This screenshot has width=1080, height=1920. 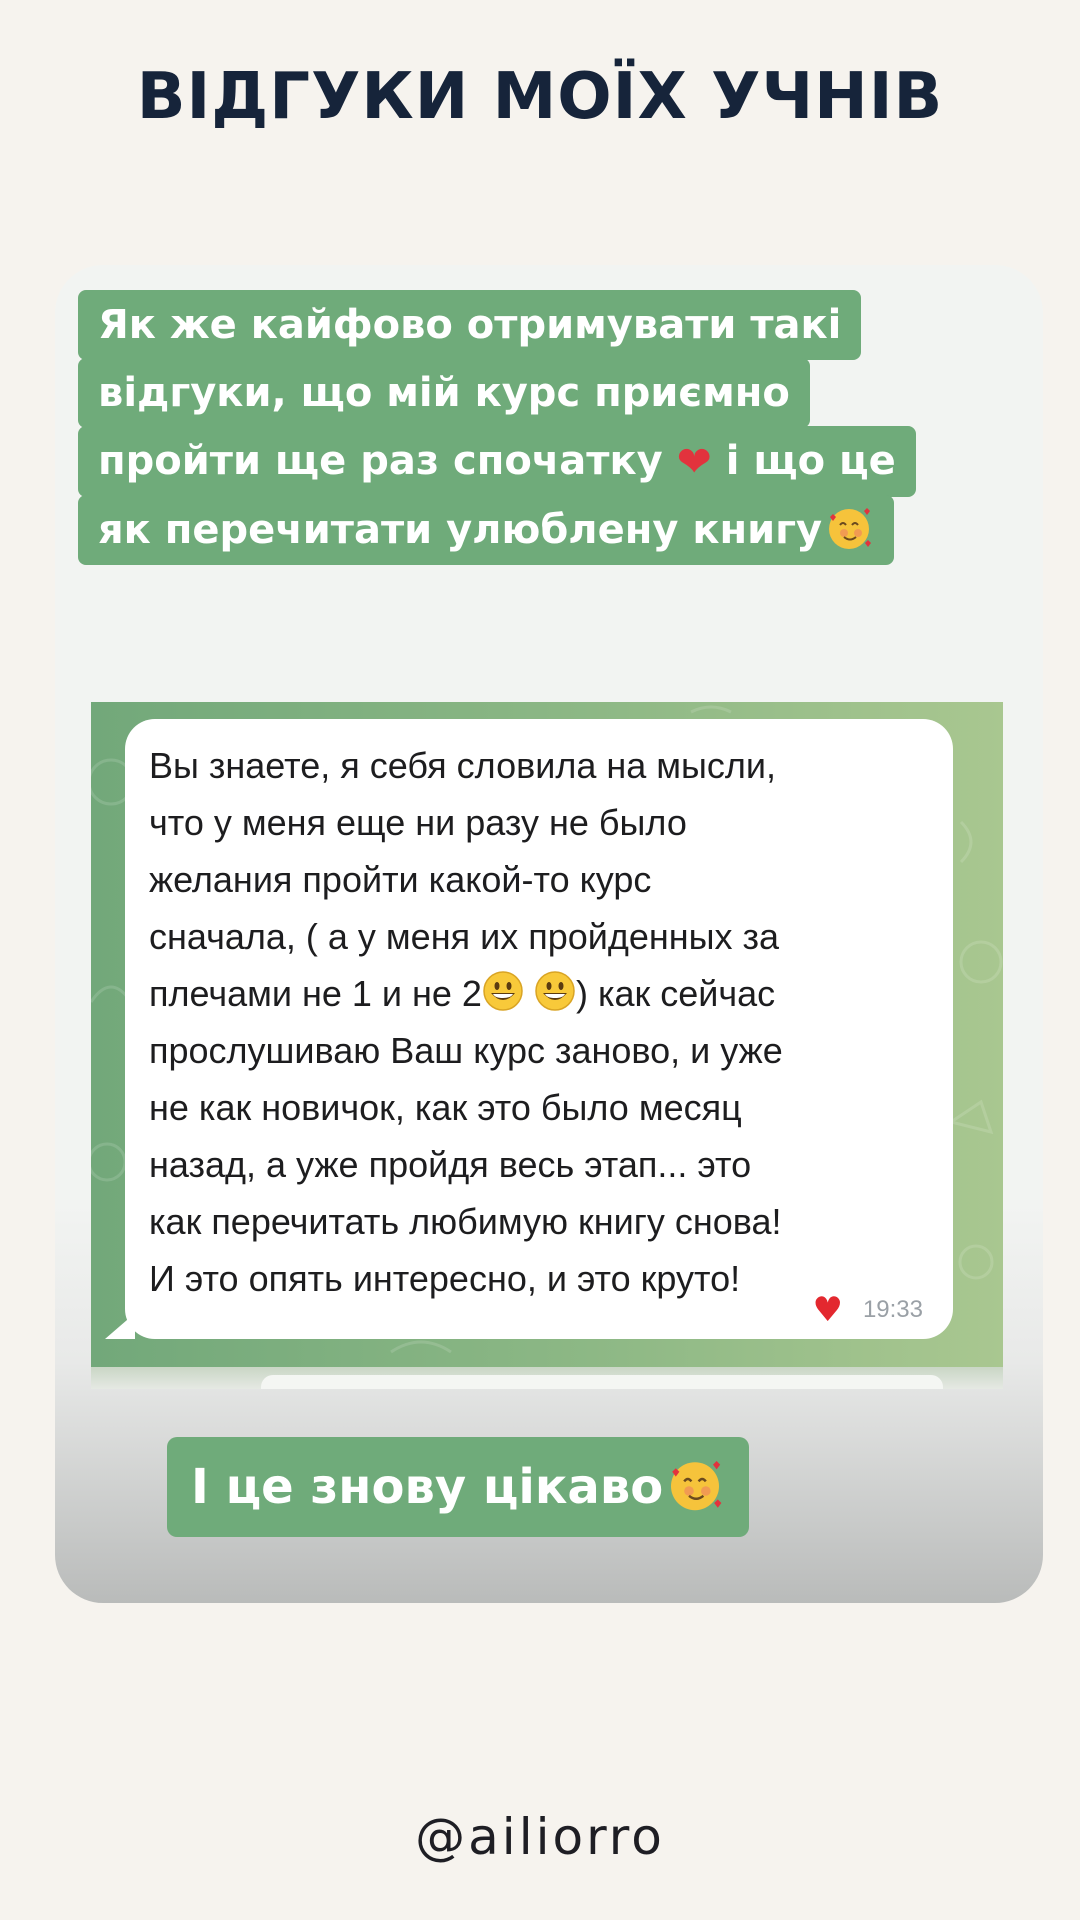 What do you see at coordinates (380, 461) in the screenshot?
I see `caption-text: пройти ще раз спочатку` at bounding box center [380, 461].